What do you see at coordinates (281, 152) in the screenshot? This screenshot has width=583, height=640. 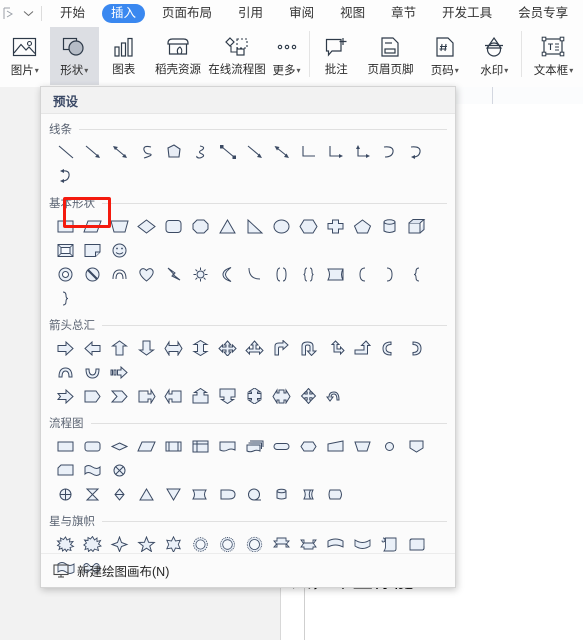 I see `shape-connector-double-arrow` at bounding box center [281, 152].